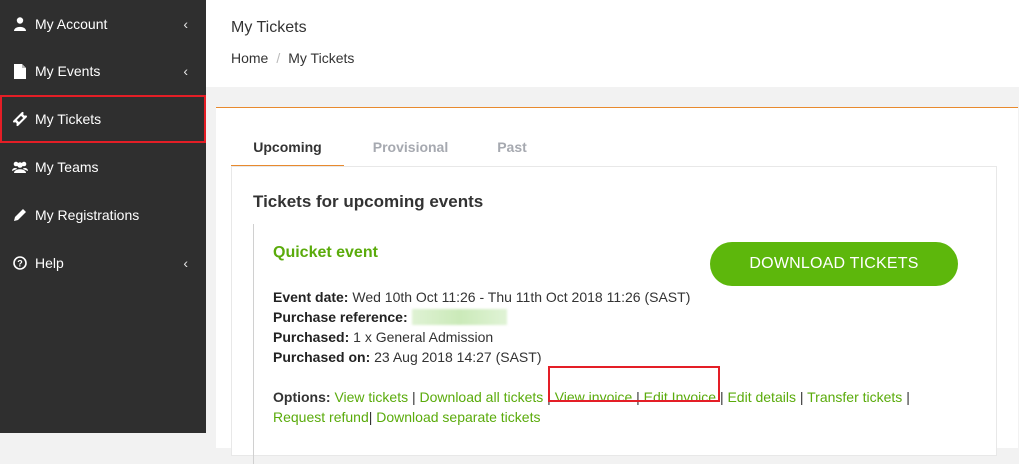 This screenshot has height=464, width=1019. I want to click on download-separate-tickets-link: Download separate tickets, so click(458, 417).